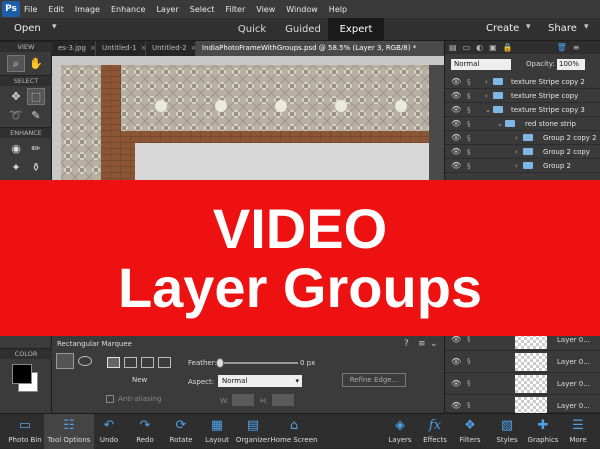  I want to click on subtract-selection-icon, so click(147, 362).